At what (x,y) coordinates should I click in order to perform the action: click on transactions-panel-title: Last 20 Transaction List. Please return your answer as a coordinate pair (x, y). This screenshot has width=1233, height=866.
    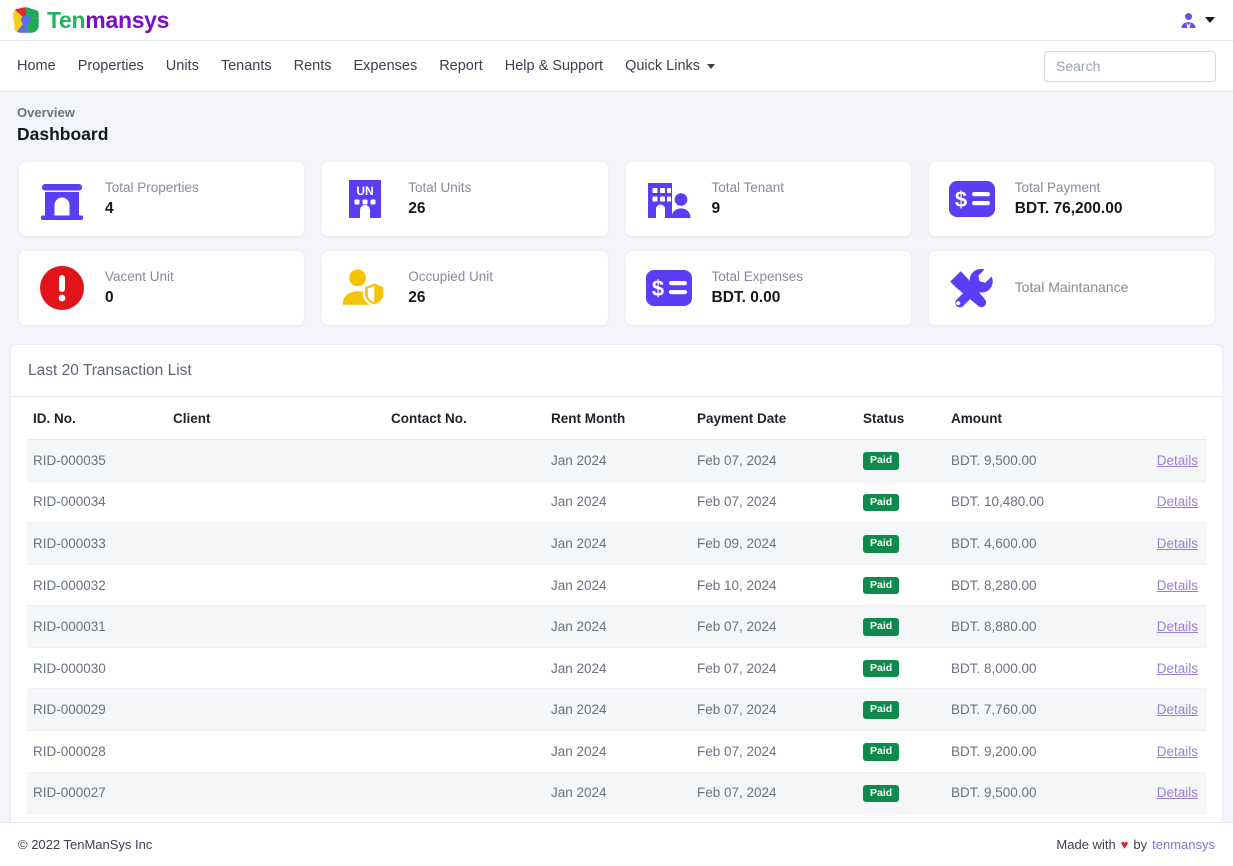
    Looking at the image, I should click on (616, 371).